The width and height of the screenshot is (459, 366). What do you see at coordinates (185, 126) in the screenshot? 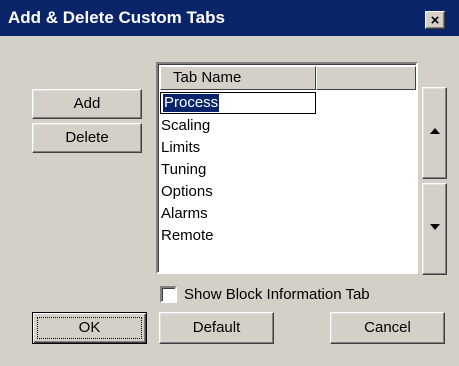
I see `list-item: Scaling` at bounding box center [185, 126].